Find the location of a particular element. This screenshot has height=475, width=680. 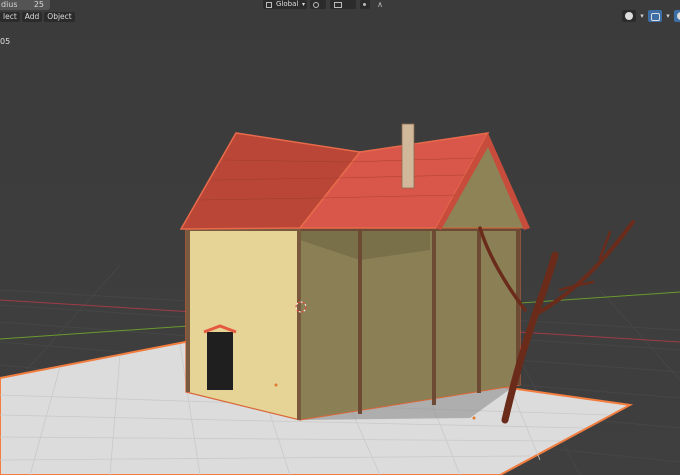

pivot-icon is located at coordinates (318, 4).